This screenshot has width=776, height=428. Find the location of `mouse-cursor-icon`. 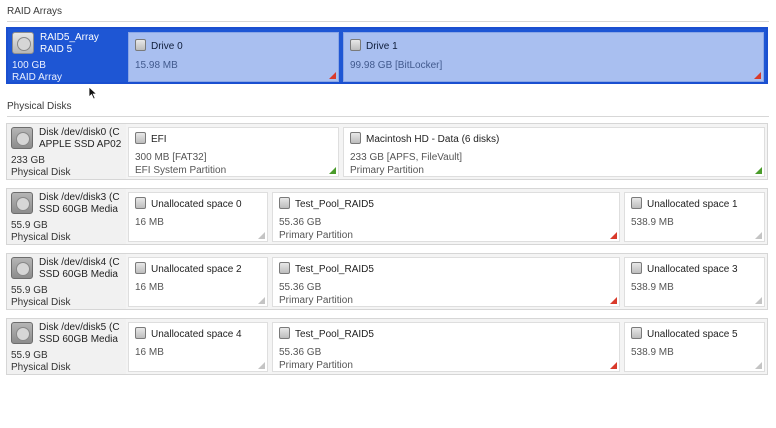

mouse-cursor-icon is located at coordinates (93, 93).